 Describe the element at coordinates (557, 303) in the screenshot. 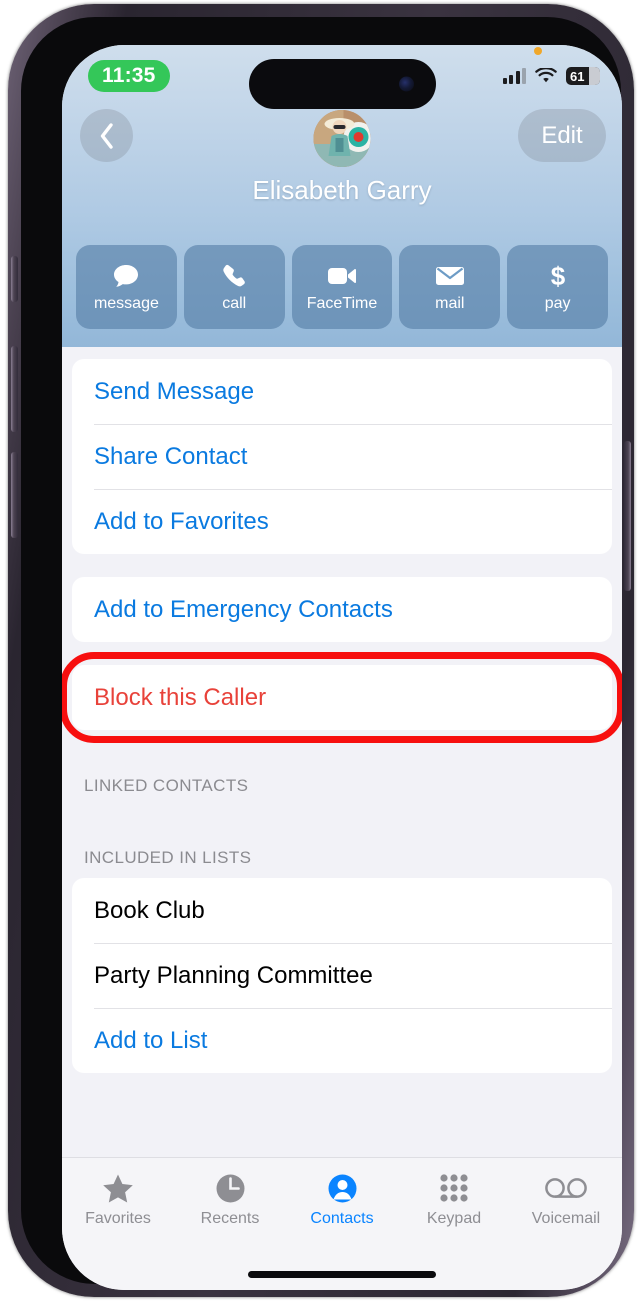

I see `pay-action-label: pay` at that location.